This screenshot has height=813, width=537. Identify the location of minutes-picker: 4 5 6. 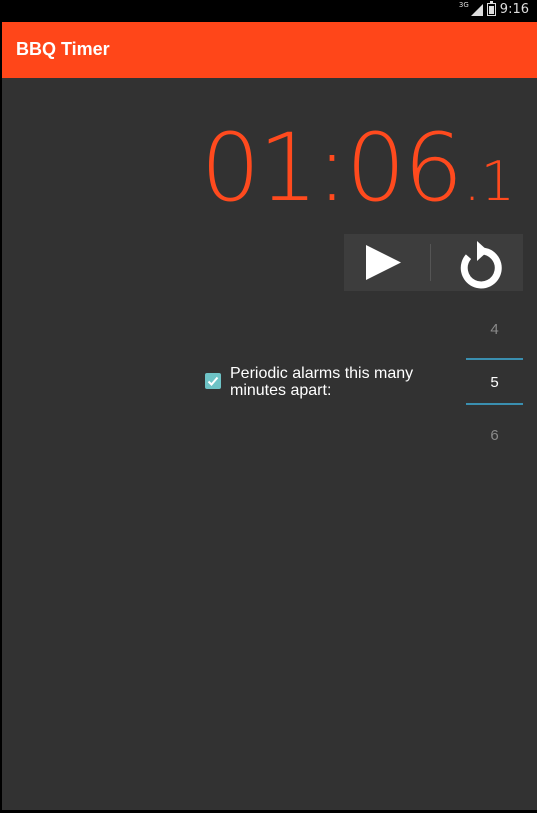
(494, 383).